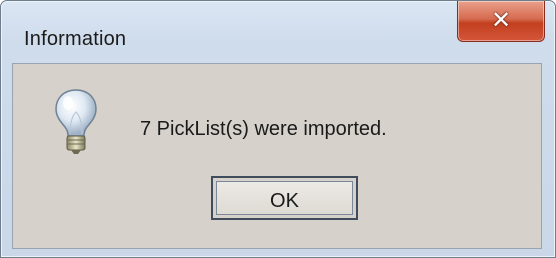 This screenshot has height=258, width=556. What do you see at coordinates (76, 121) in the screenshot?
I see `lightbulb-icon` at bounding box center [76, 121].